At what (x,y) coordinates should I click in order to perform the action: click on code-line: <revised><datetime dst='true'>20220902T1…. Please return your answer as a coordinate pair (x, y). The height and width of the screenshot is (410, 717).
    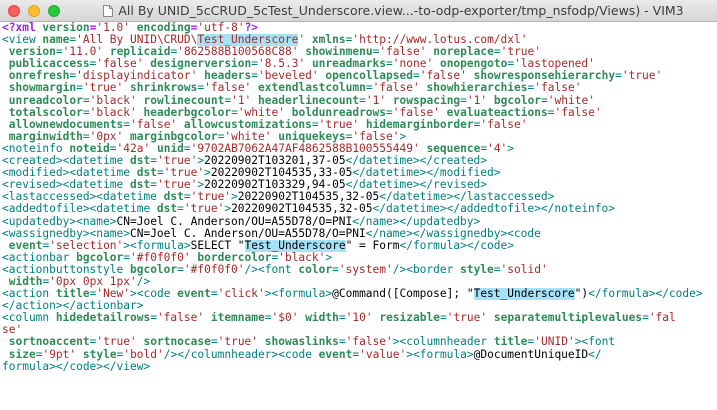
    Looking at the image, I should click on (359, 185).